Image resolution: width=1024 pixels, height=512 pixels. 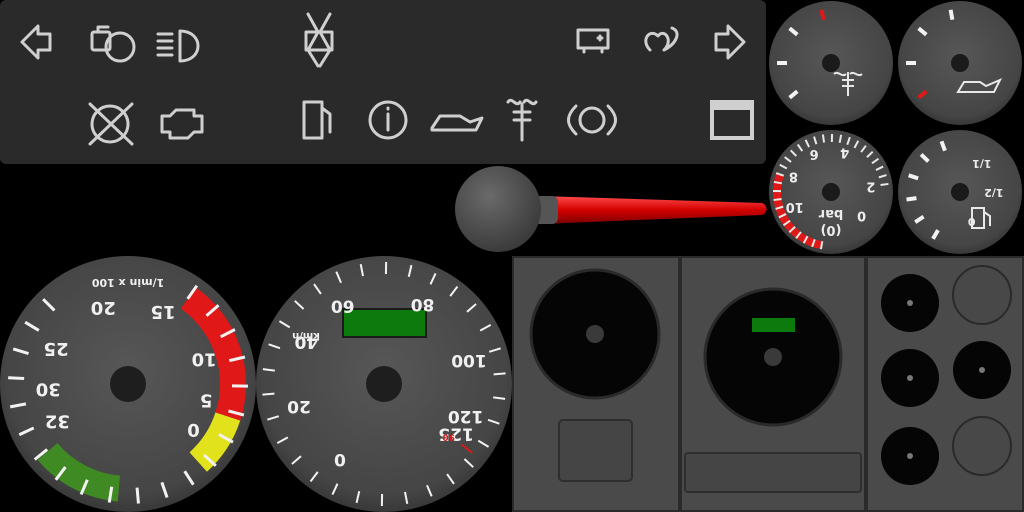 I want to click on air-pressure-unit: bar, so click(x=830, y=213).